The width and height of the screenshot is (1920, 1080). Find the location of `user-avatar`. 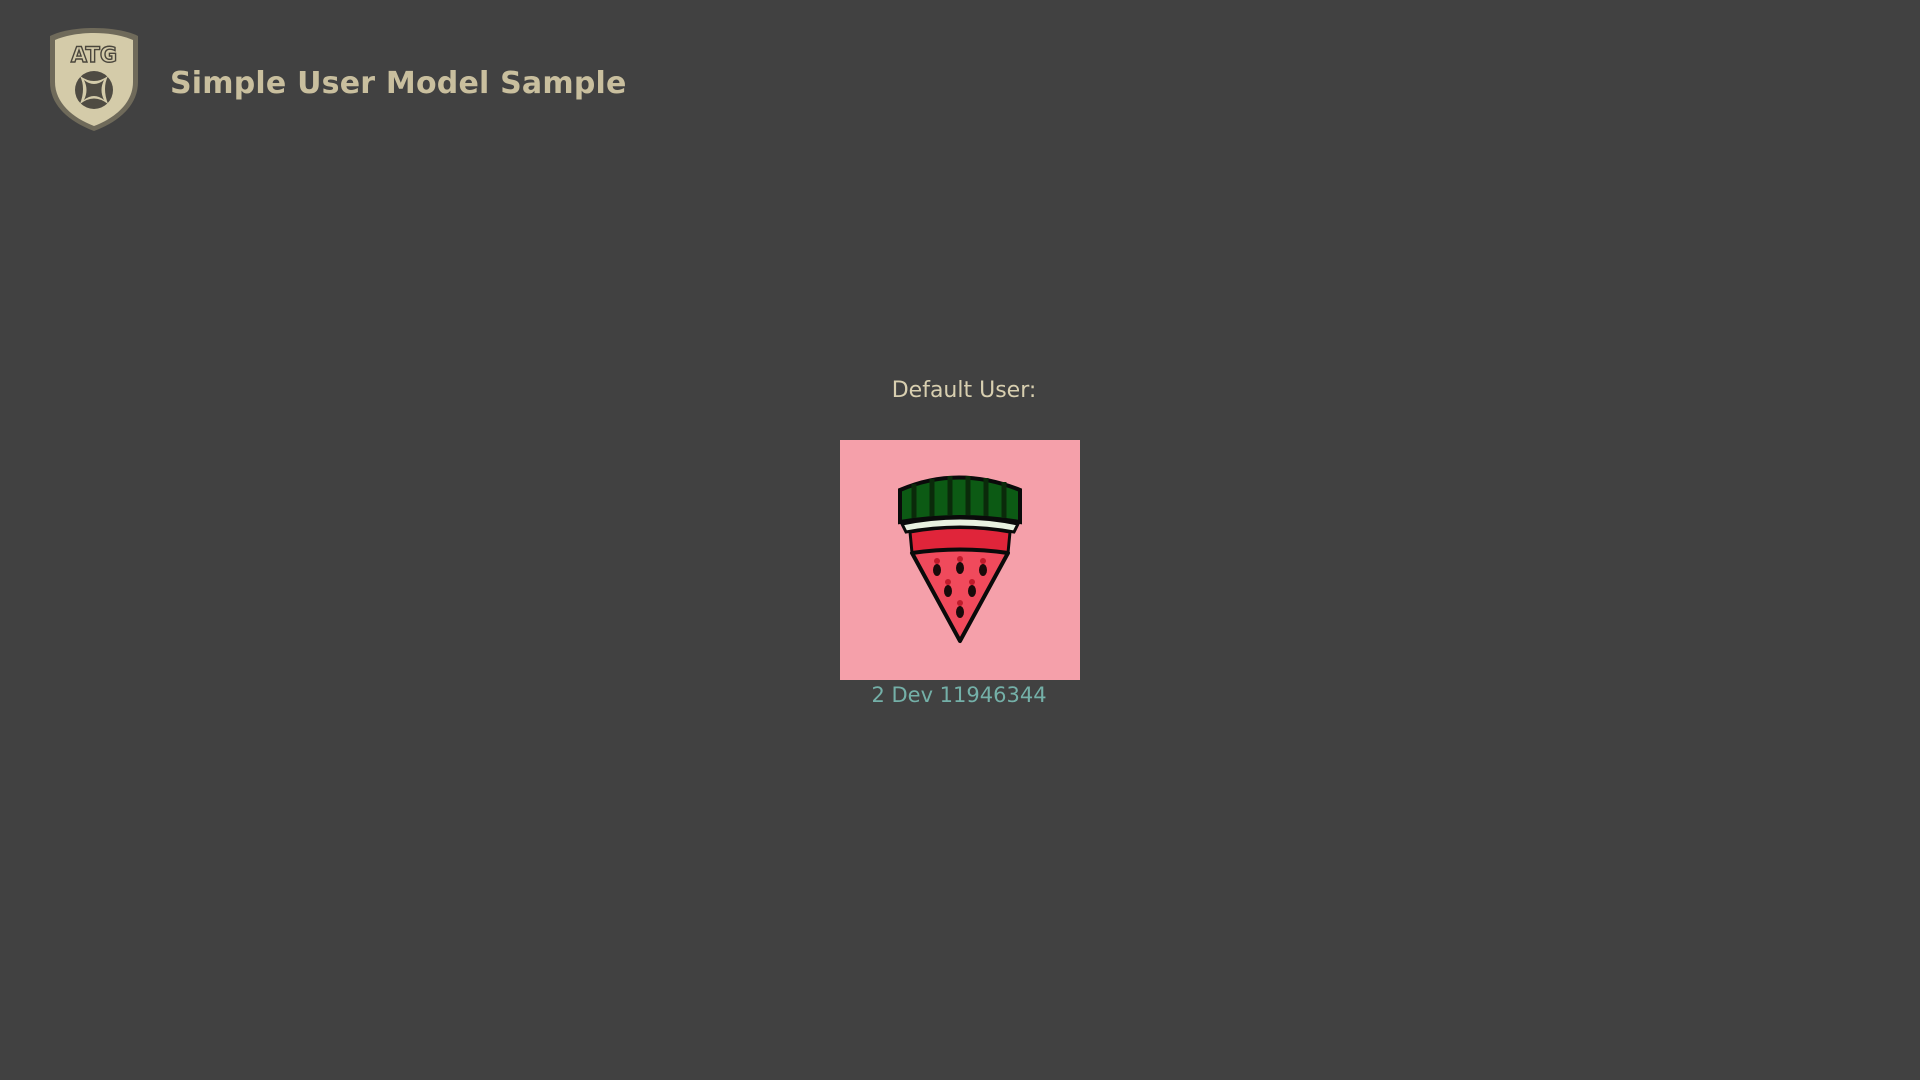

user-avatar is located at coordinates (960, 560).